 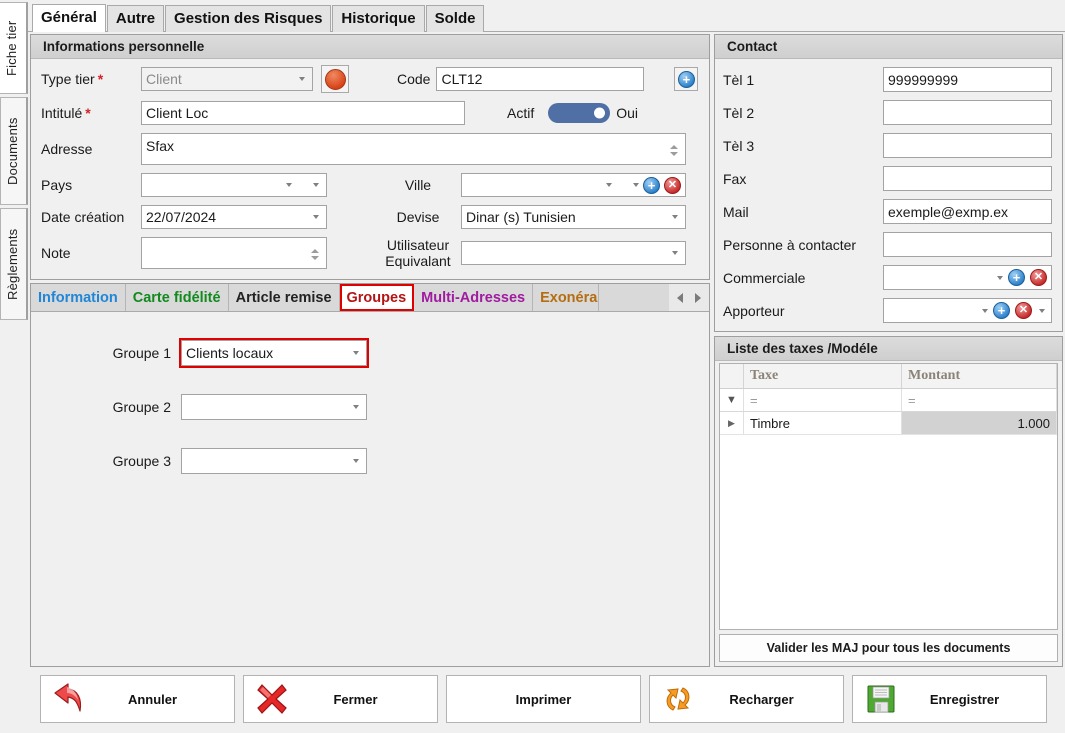 I want to click on filter-funnel-icon: ▼, so click(x=732, y=400).